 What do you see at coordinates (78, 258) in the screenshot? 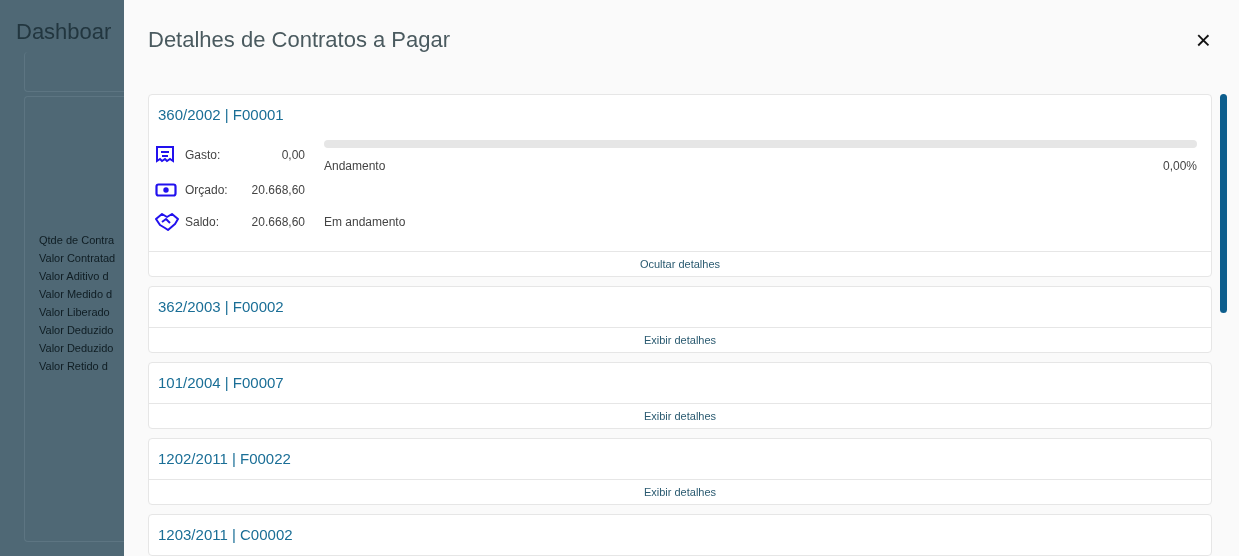
I see `summary-label: Valor Contratad` at bounding box center [78, 258].